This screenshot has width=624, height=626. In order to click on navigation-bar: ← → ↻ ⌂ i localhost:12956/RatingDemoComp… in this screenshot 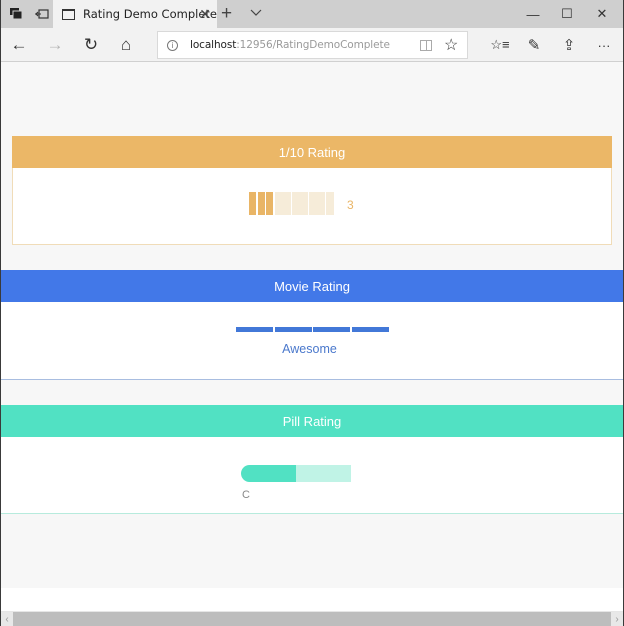, I will do `click(312, 45)`.